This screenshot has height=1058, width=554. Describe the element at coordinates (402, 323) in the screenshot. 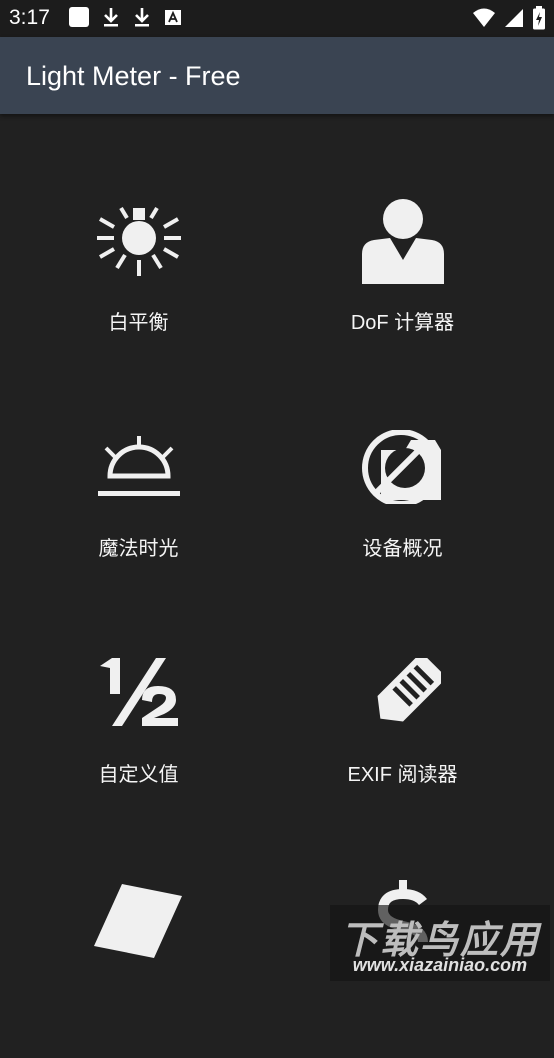

I see `menu-item-label: DoF 计算器` at that location.